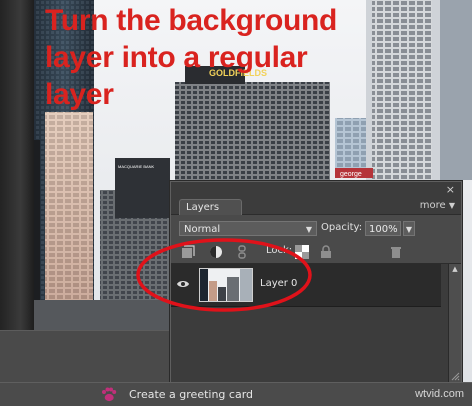  Describe the element at coordinates (109, 394) in the screenshot. I see `paw-icon` at that location.